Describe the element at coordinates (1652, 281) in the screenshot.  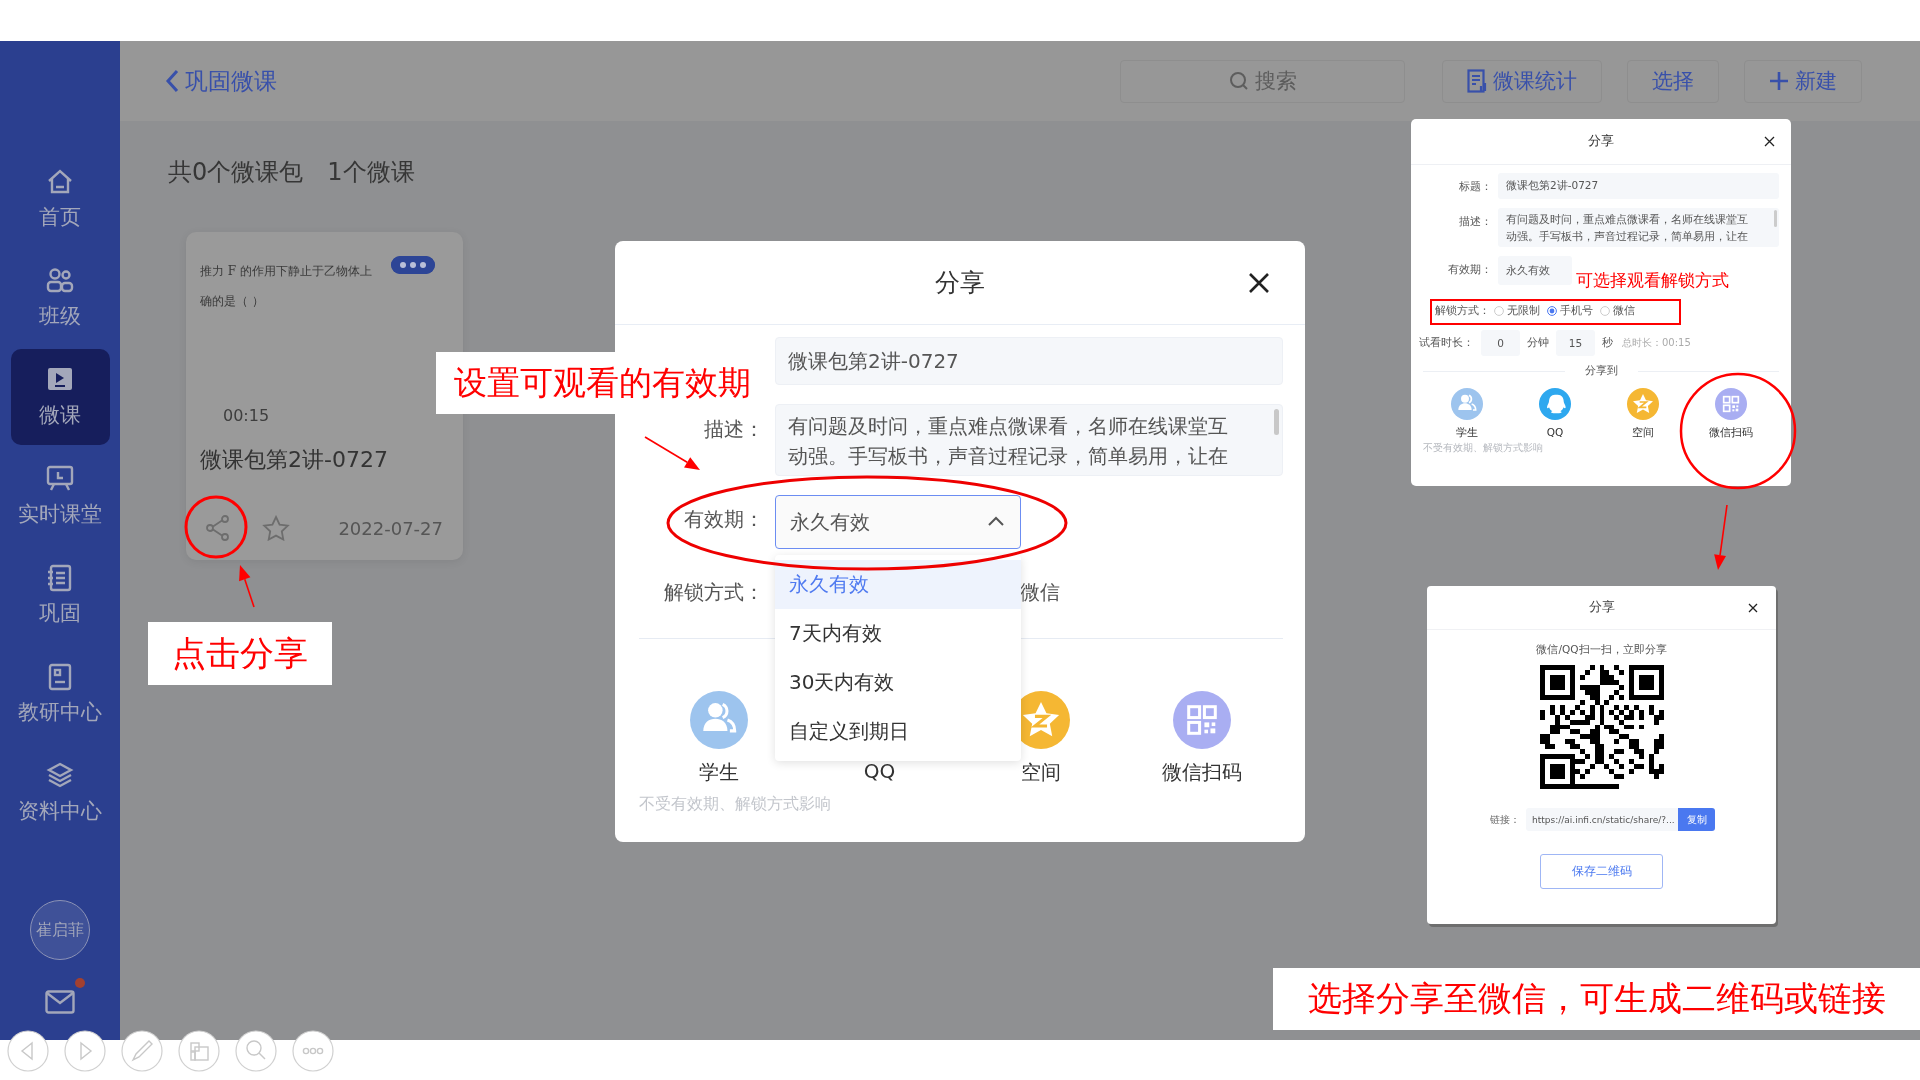
I see `annotation-text: 可选择观看解锁方式` at that location.